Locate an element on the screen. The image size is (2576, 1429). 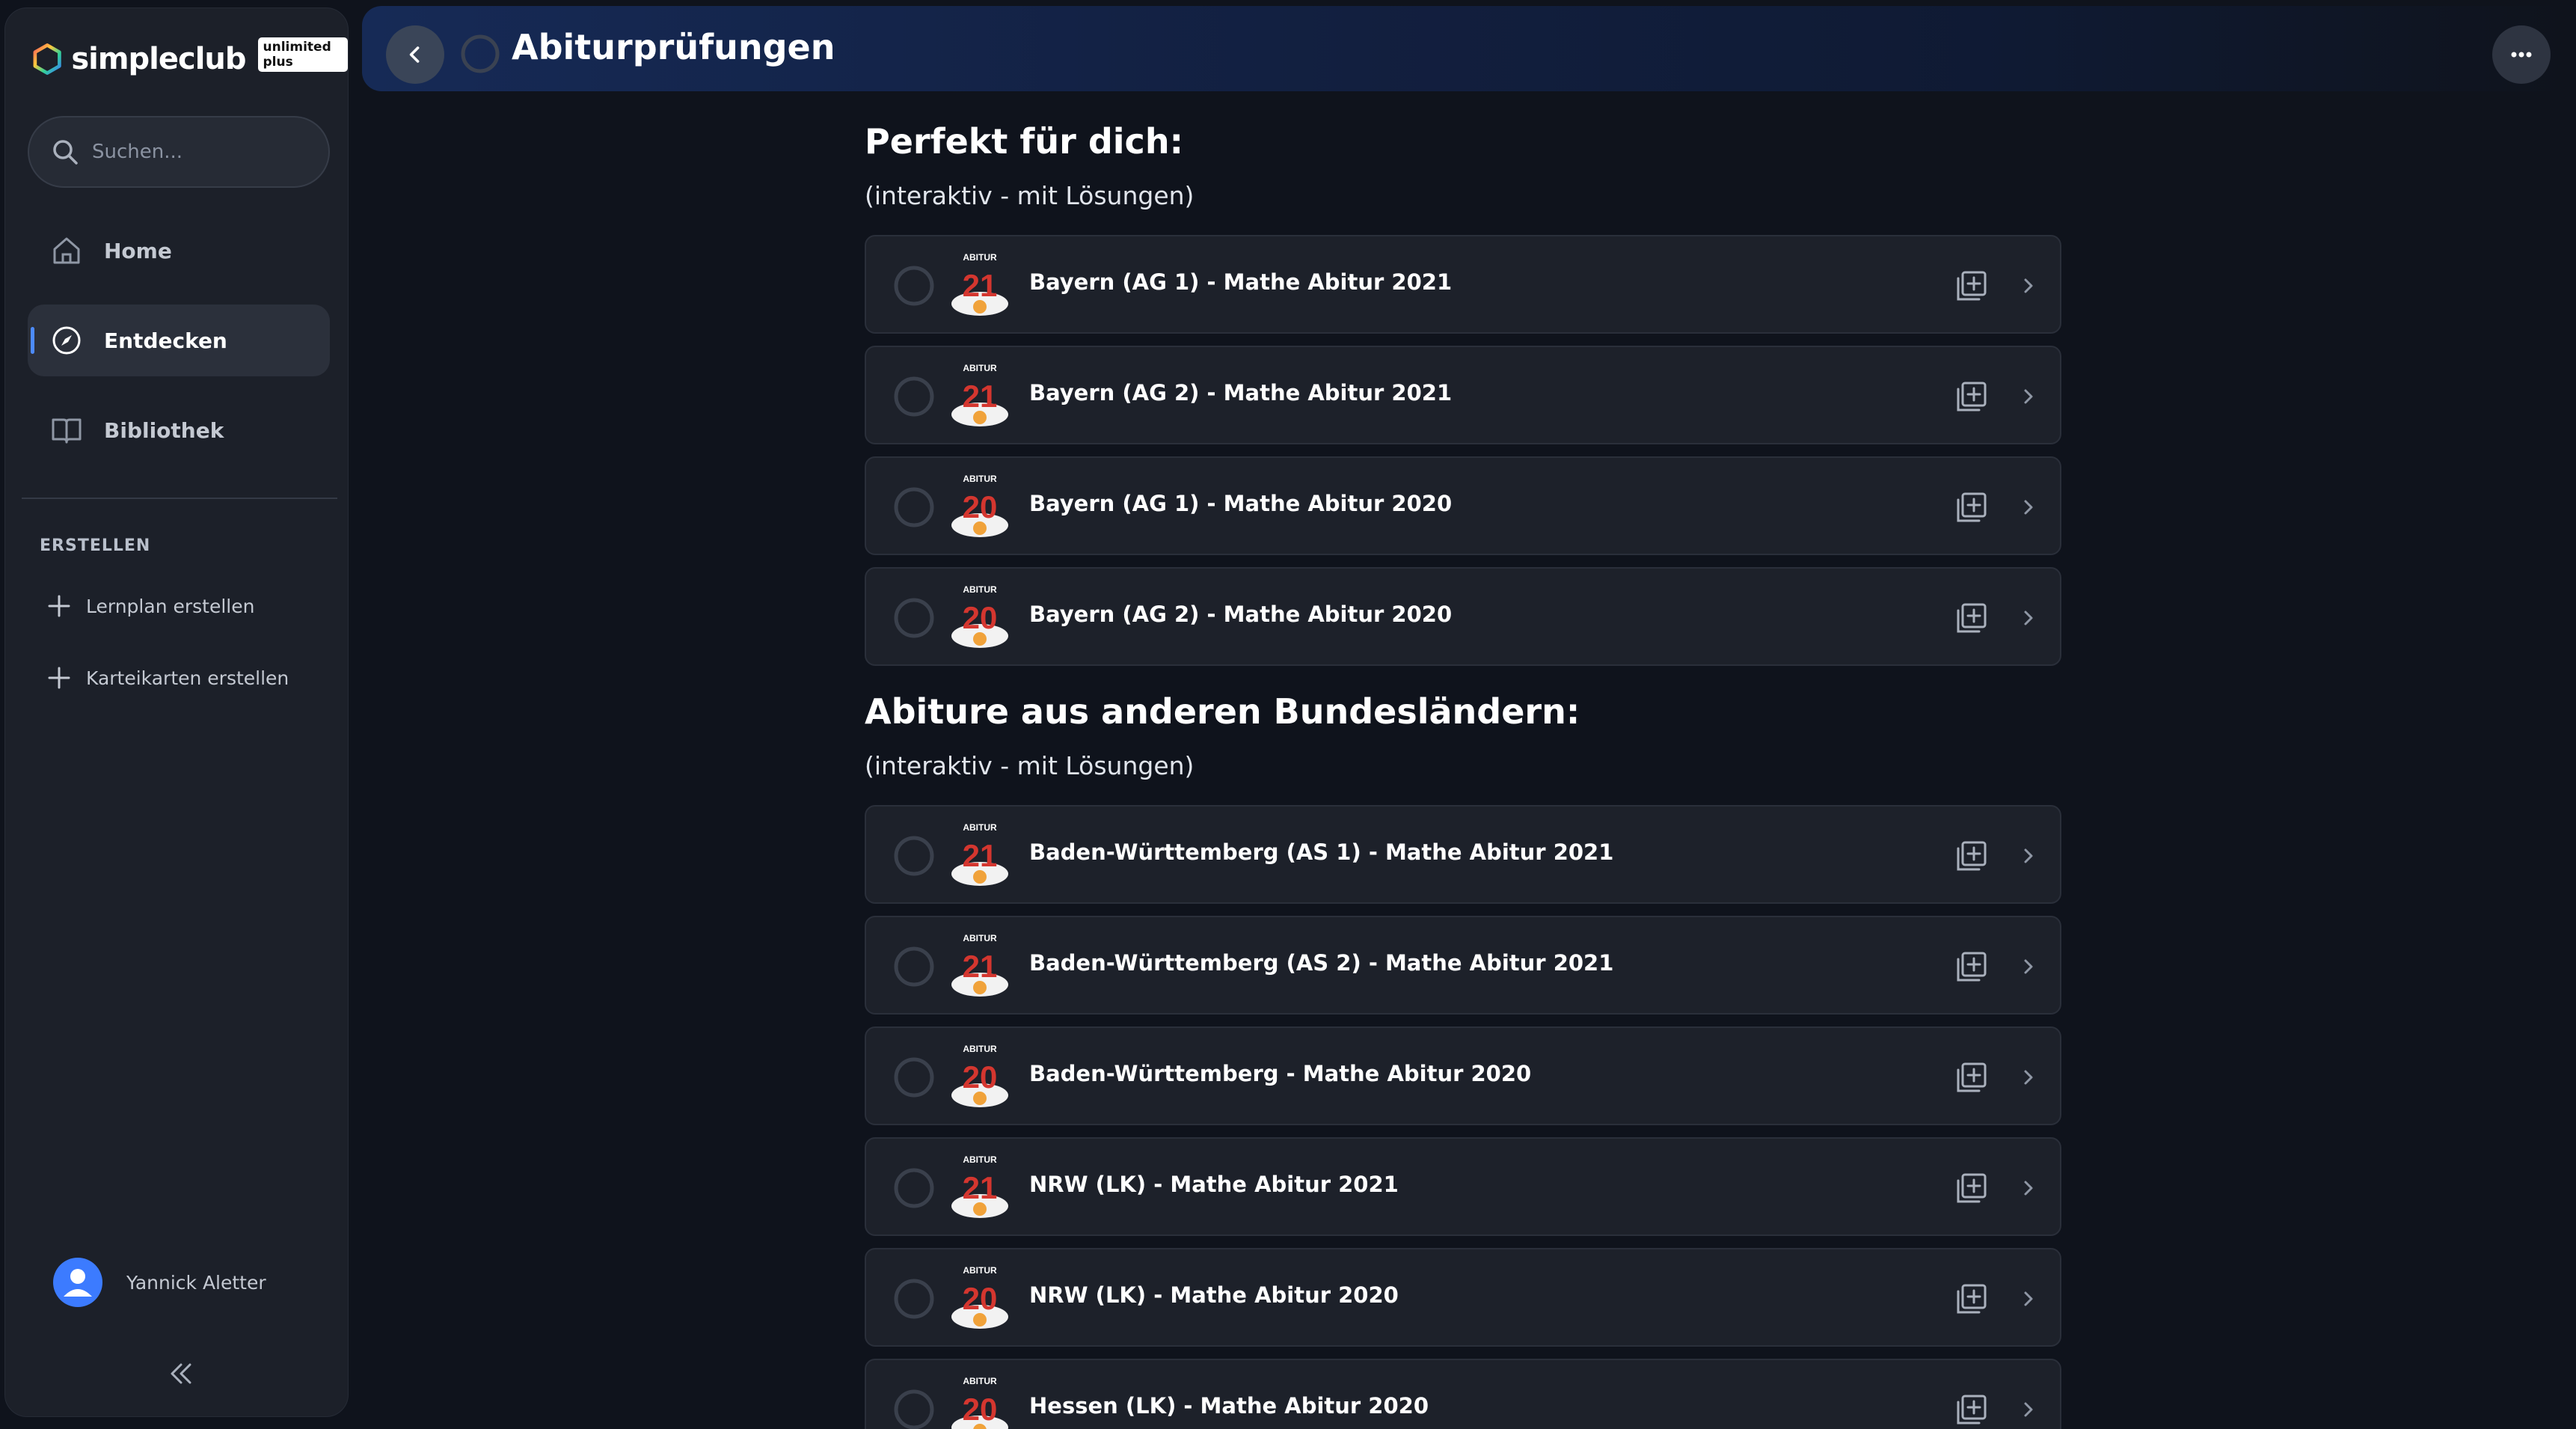
sidebar-item-label: Bibliothek is located at coordinates (164, 430).